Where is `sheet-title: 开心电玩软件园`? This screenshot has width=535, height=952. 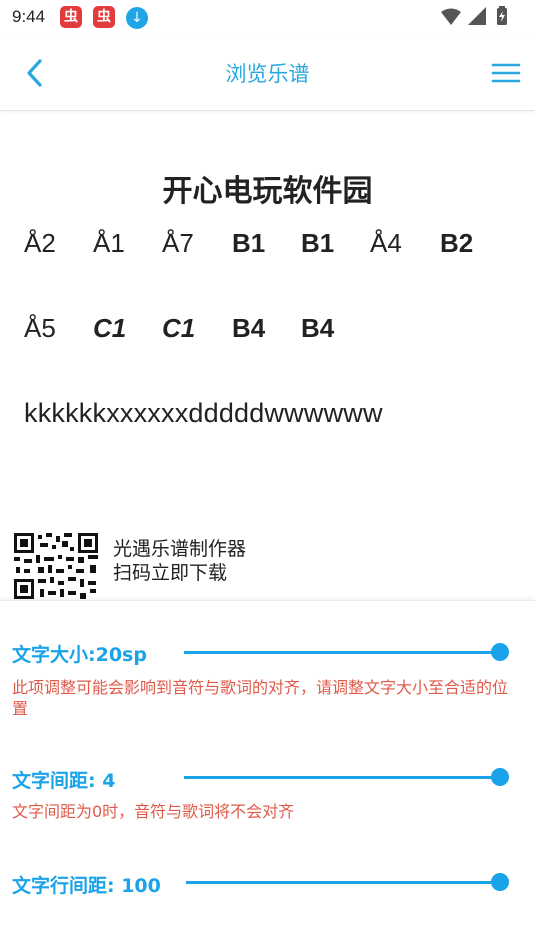 sheet-title: 开心电玩软件园 is located at coordinates (267, 191).